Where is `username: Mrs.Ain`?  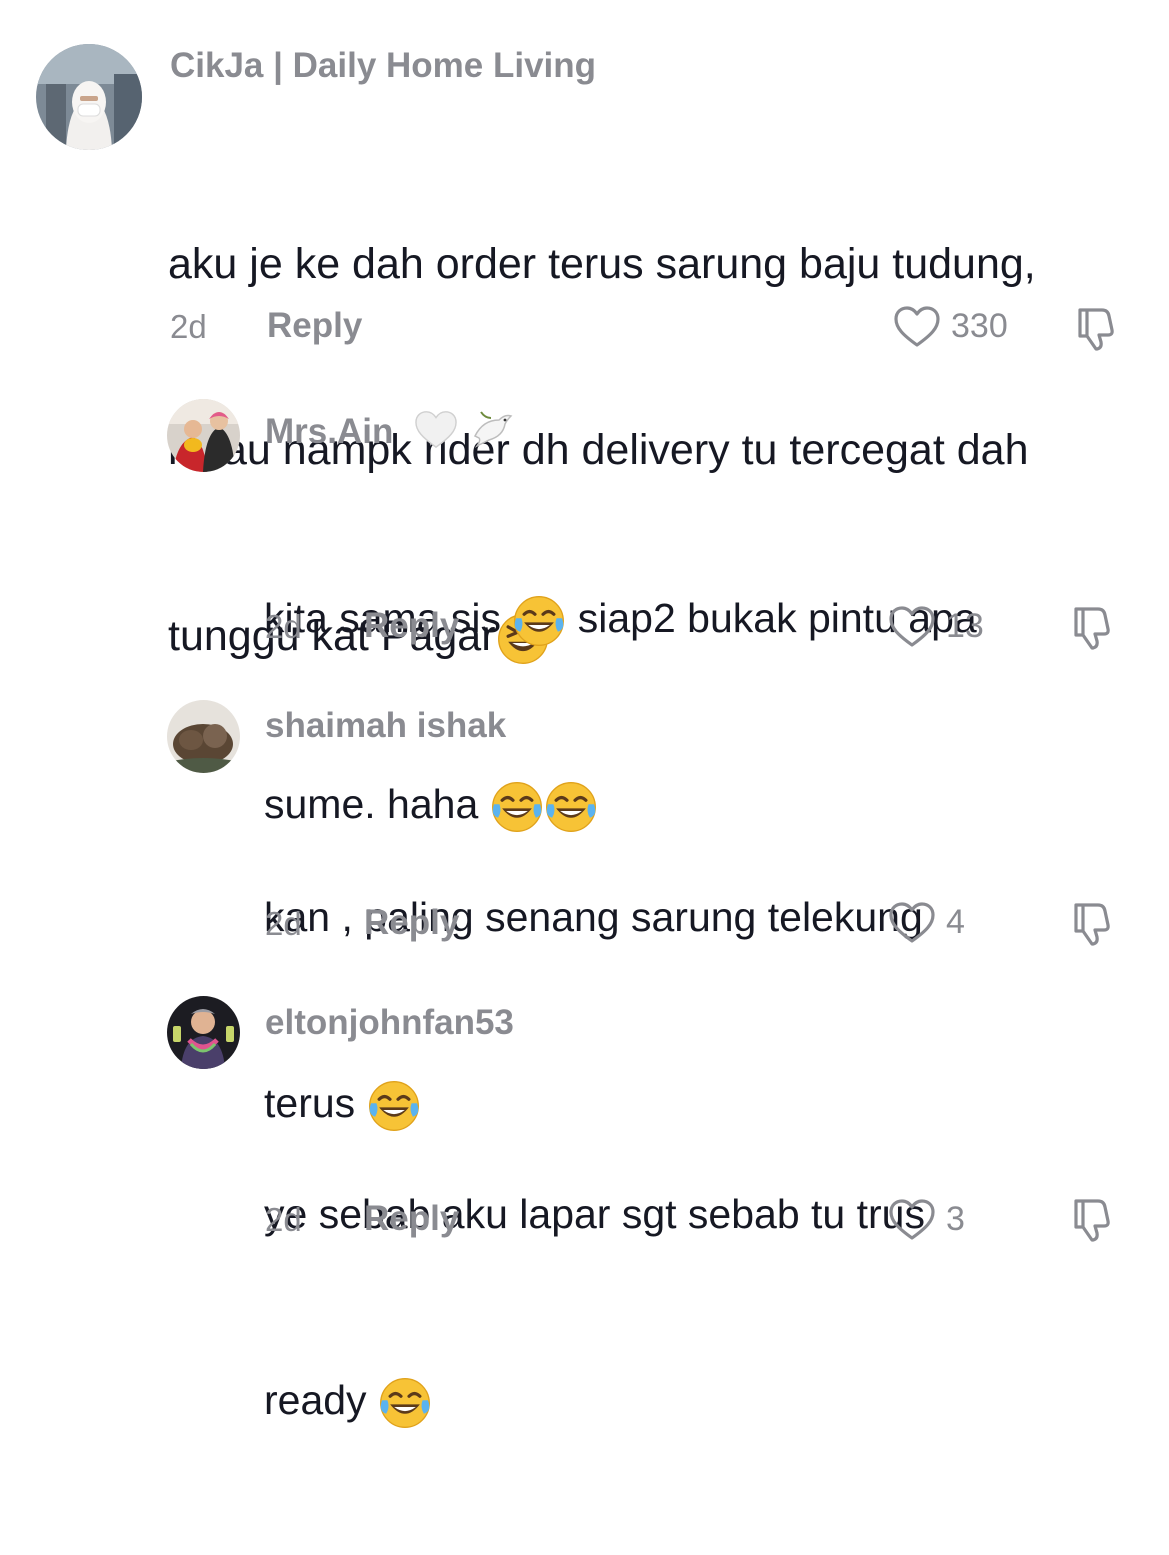 username: Mrs.Ain is located at coordinates (390, 433).